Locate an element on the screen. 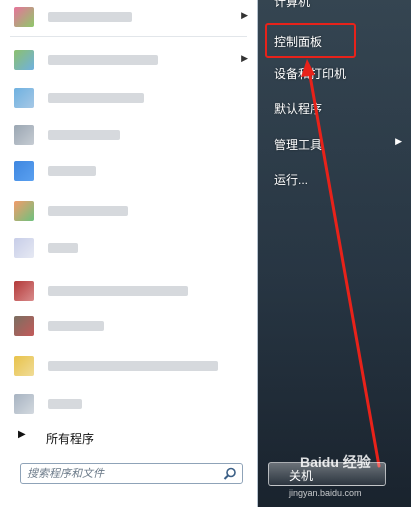  menu-item-default-programs: 默认程序 is located at coordinates (334, 107).